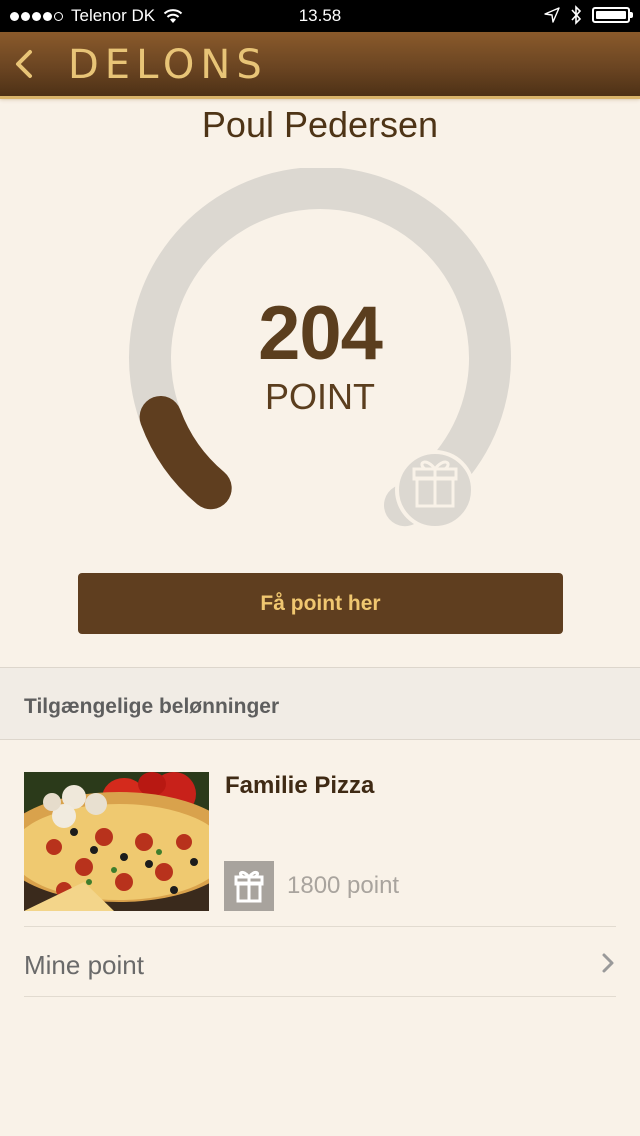 The image size is (640, 1136). I want to click on get-points-button: Få point her, so click(320, 603).